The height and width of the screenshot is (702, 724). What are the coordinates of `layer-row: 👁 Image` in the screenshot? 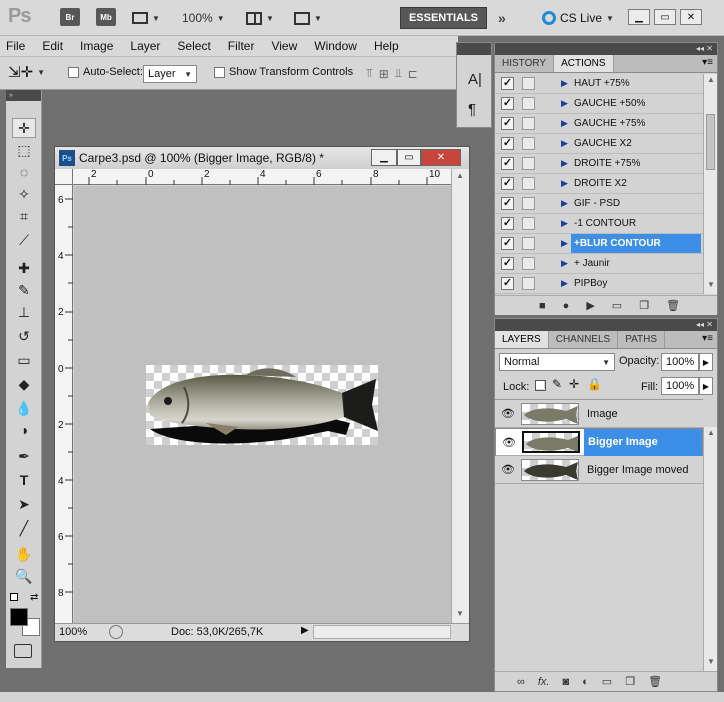 It's located at (599, 414).